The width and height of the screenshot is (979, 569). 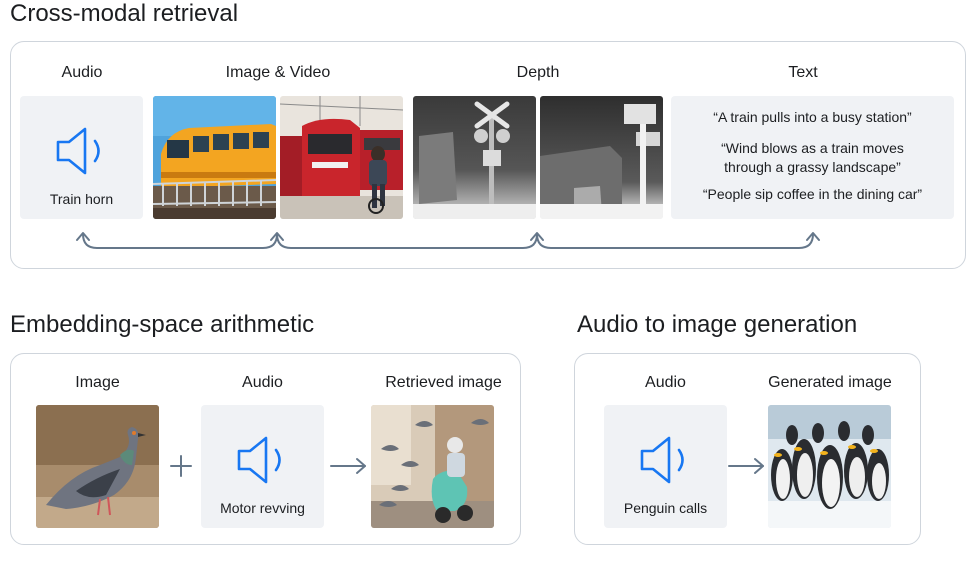 I want to click on arith-image-label: Image, so click(x=97, y=382).